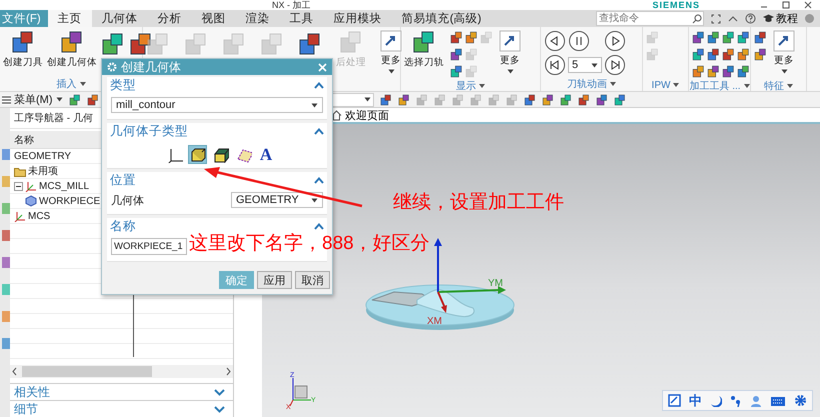  What do you see at coordinates (274, 280) in the screenshot?
I see `apply-button: 应用` at bounding box center [274, 280].